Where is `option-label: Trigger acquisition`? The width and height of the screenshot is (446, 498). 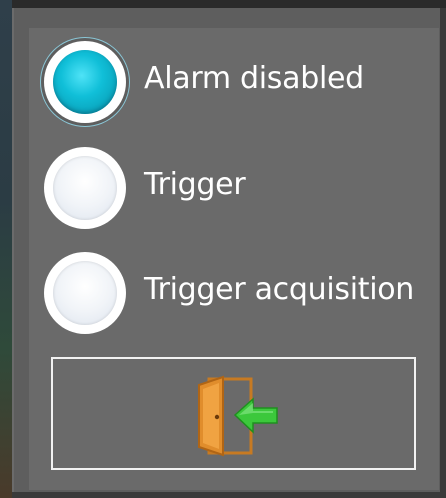
option-label: Trigger acquisition is located at coordinates (279, 289).